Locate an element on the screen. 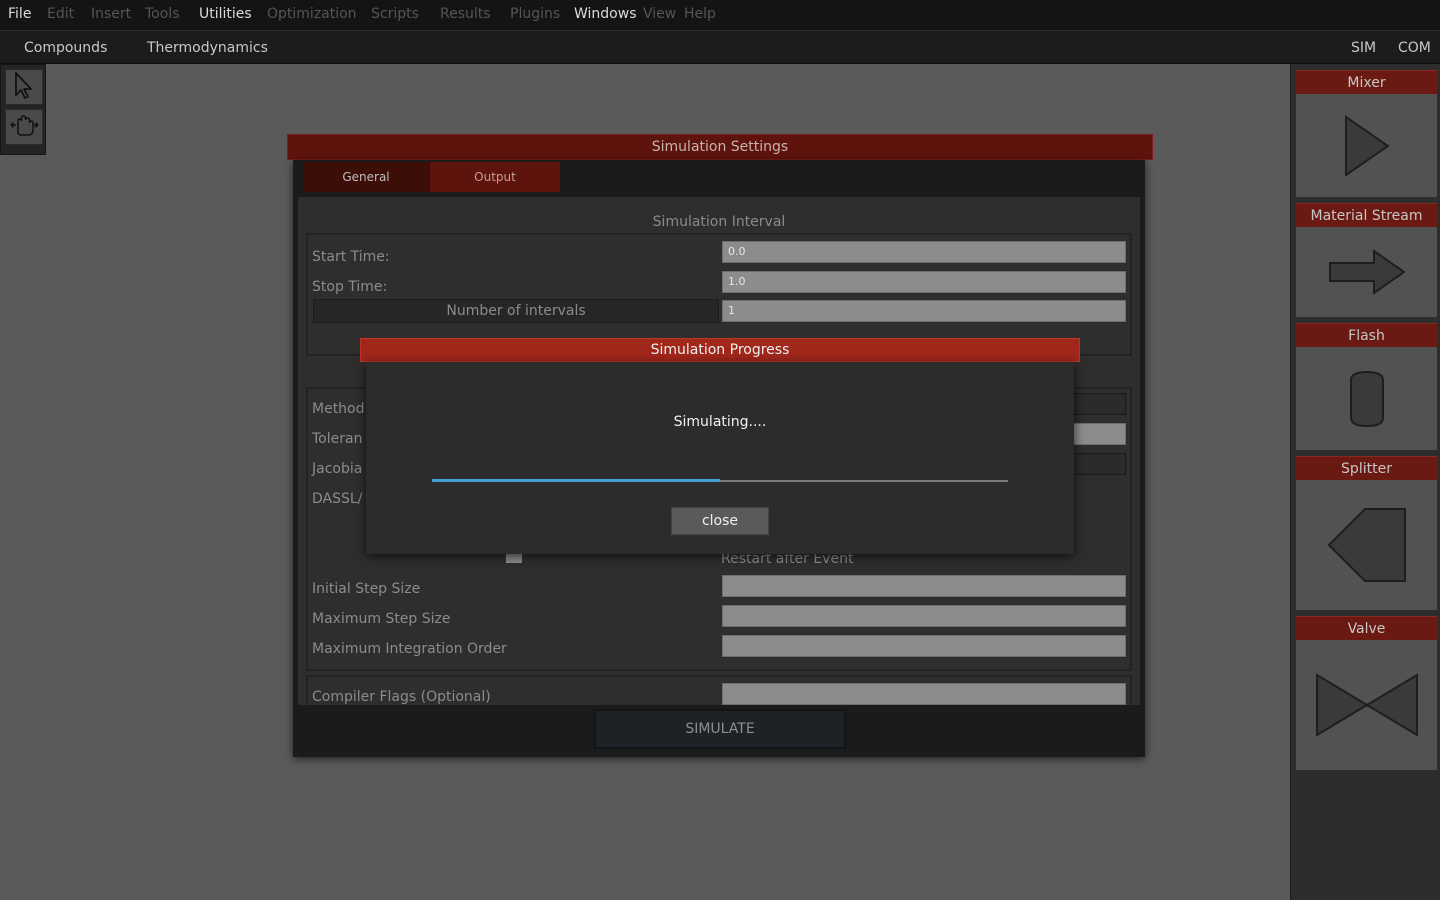 The height and width of the screenshot is (900, 1440). start-time-field: 0.0 is located at coordinates (924, 252).